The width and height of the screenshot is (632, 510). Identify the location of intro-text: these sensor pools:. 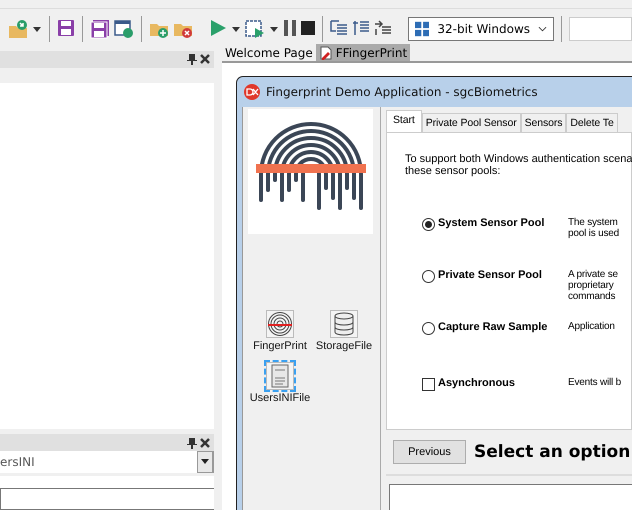
(453, 171).